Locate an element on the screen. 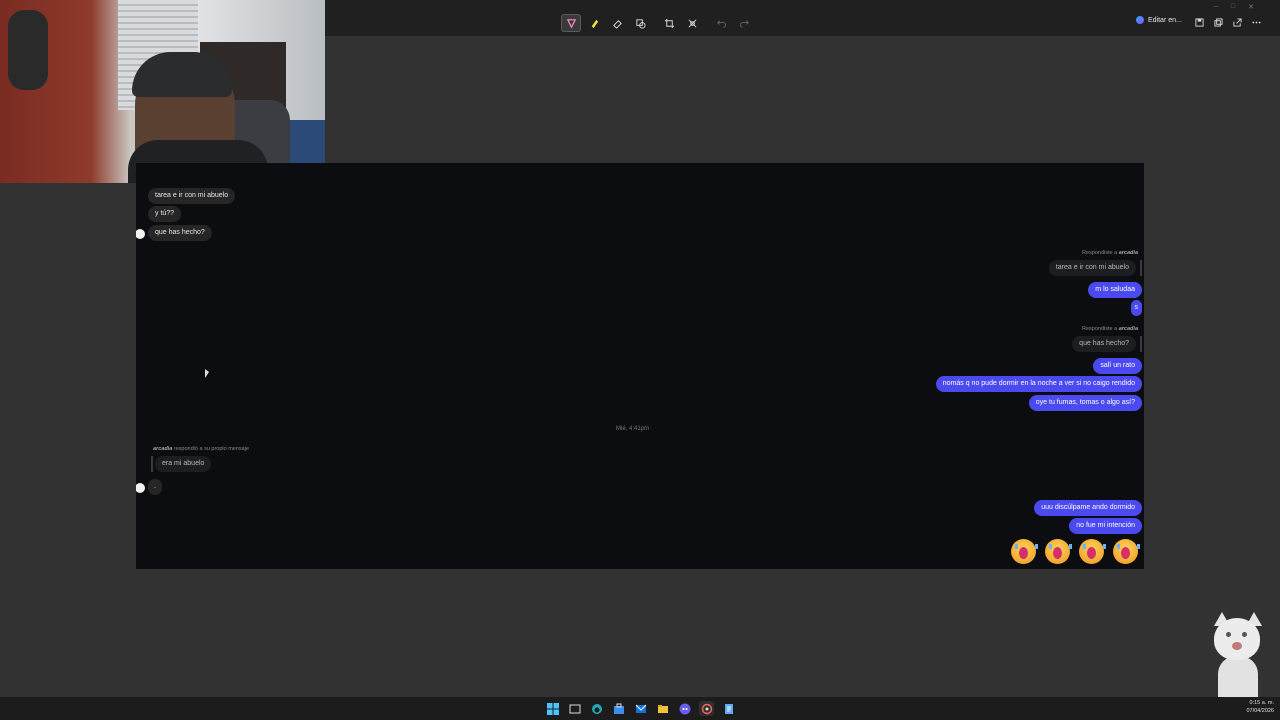 This screenshot has width=1280, height=720. clock-time: 0:15 a. m. is located at coordinates (1261, 703).